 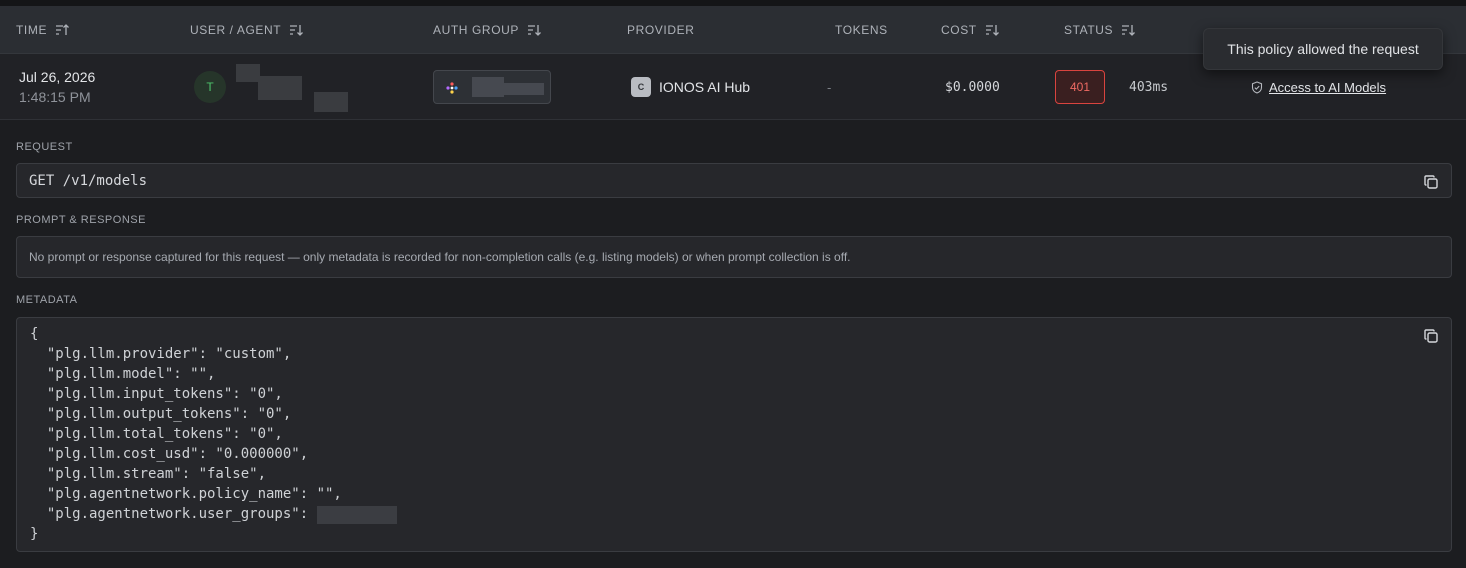 I want to click on column-header-time-label: TIME, so click(x=32, y=30).